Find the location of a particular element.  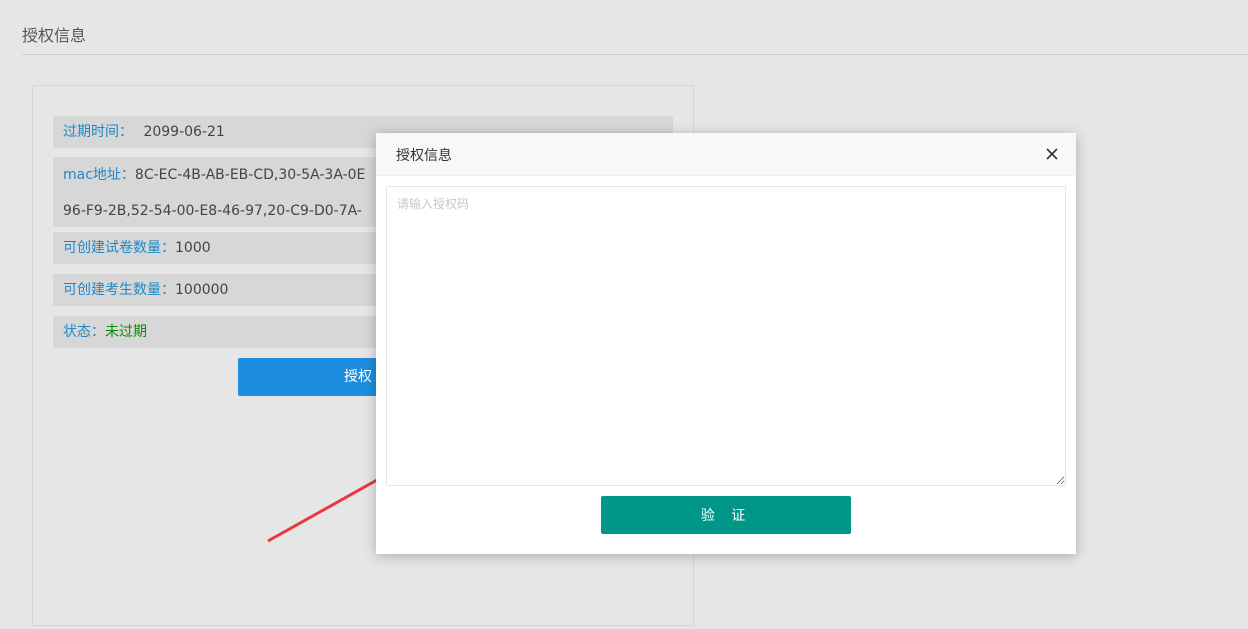

verify-button: 验 证 is located at coordinates (726, 515).